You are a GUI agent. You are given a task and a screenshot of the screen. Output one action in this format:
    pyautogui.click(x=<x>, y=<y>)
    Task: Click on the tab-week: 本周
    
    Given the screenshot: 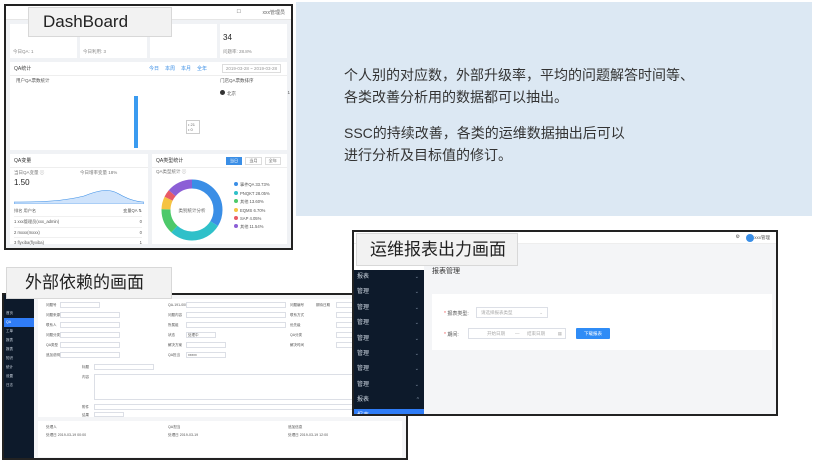 What is the action you would take?
    pyautogui.click(x=170, y=68)
    